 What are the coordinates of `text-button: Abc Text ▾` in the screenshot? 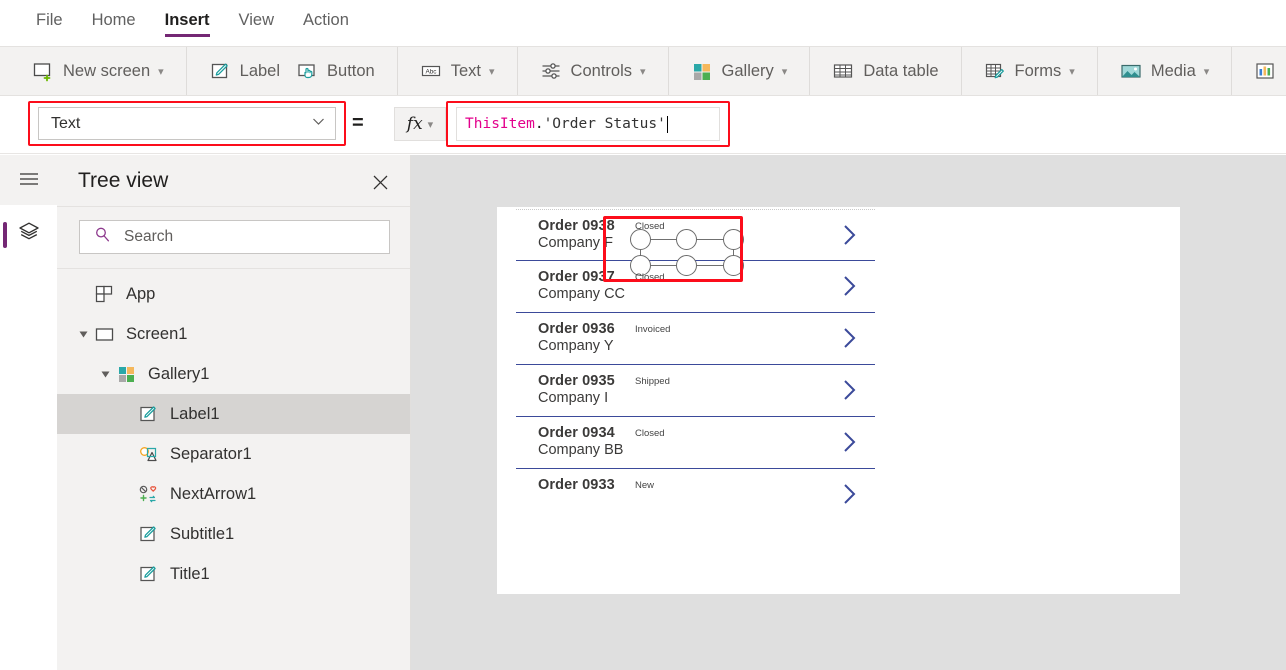 It's located at (457, 71).